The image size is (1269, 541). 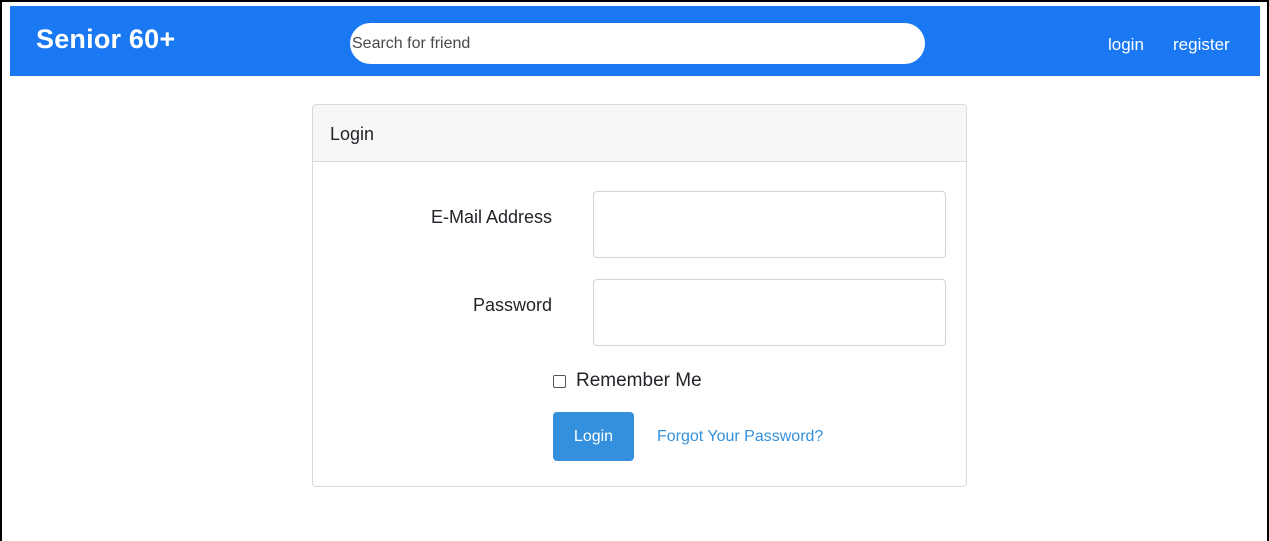 What do you see at coordinates (769, 224) in the screenshot?
I see `email-field` at bounding box center [769, 224].